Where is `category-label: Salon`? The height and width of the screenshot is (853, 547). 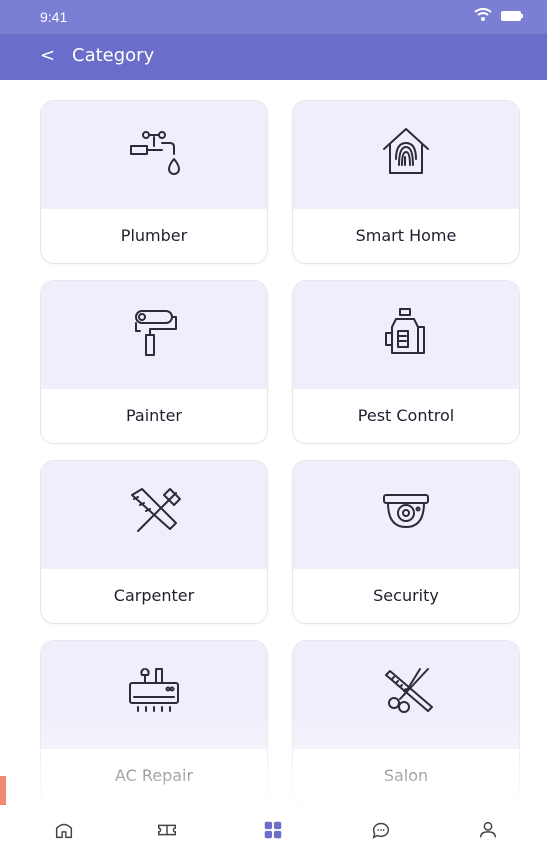 category-label: Salon is located at coordinates (406, 775).